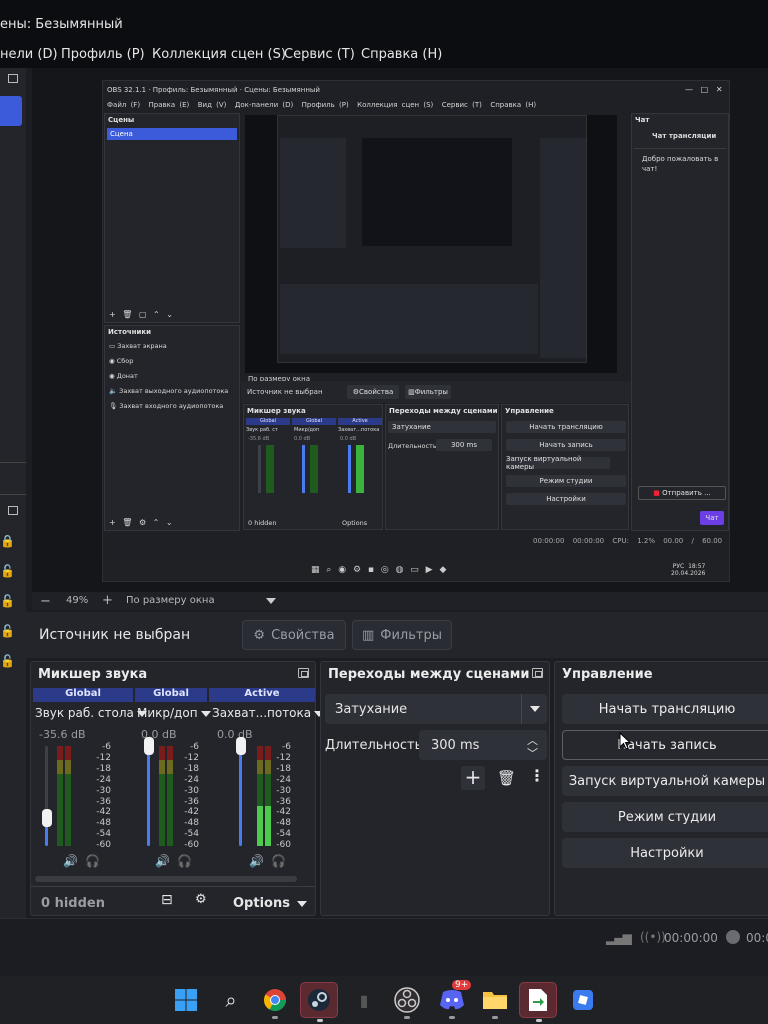 This screenshot has width=768, height=1024. Describe the element at coordinates (358, 430) in the screenshot. I see `nested-mixer-name: Захват...потока` at that location.